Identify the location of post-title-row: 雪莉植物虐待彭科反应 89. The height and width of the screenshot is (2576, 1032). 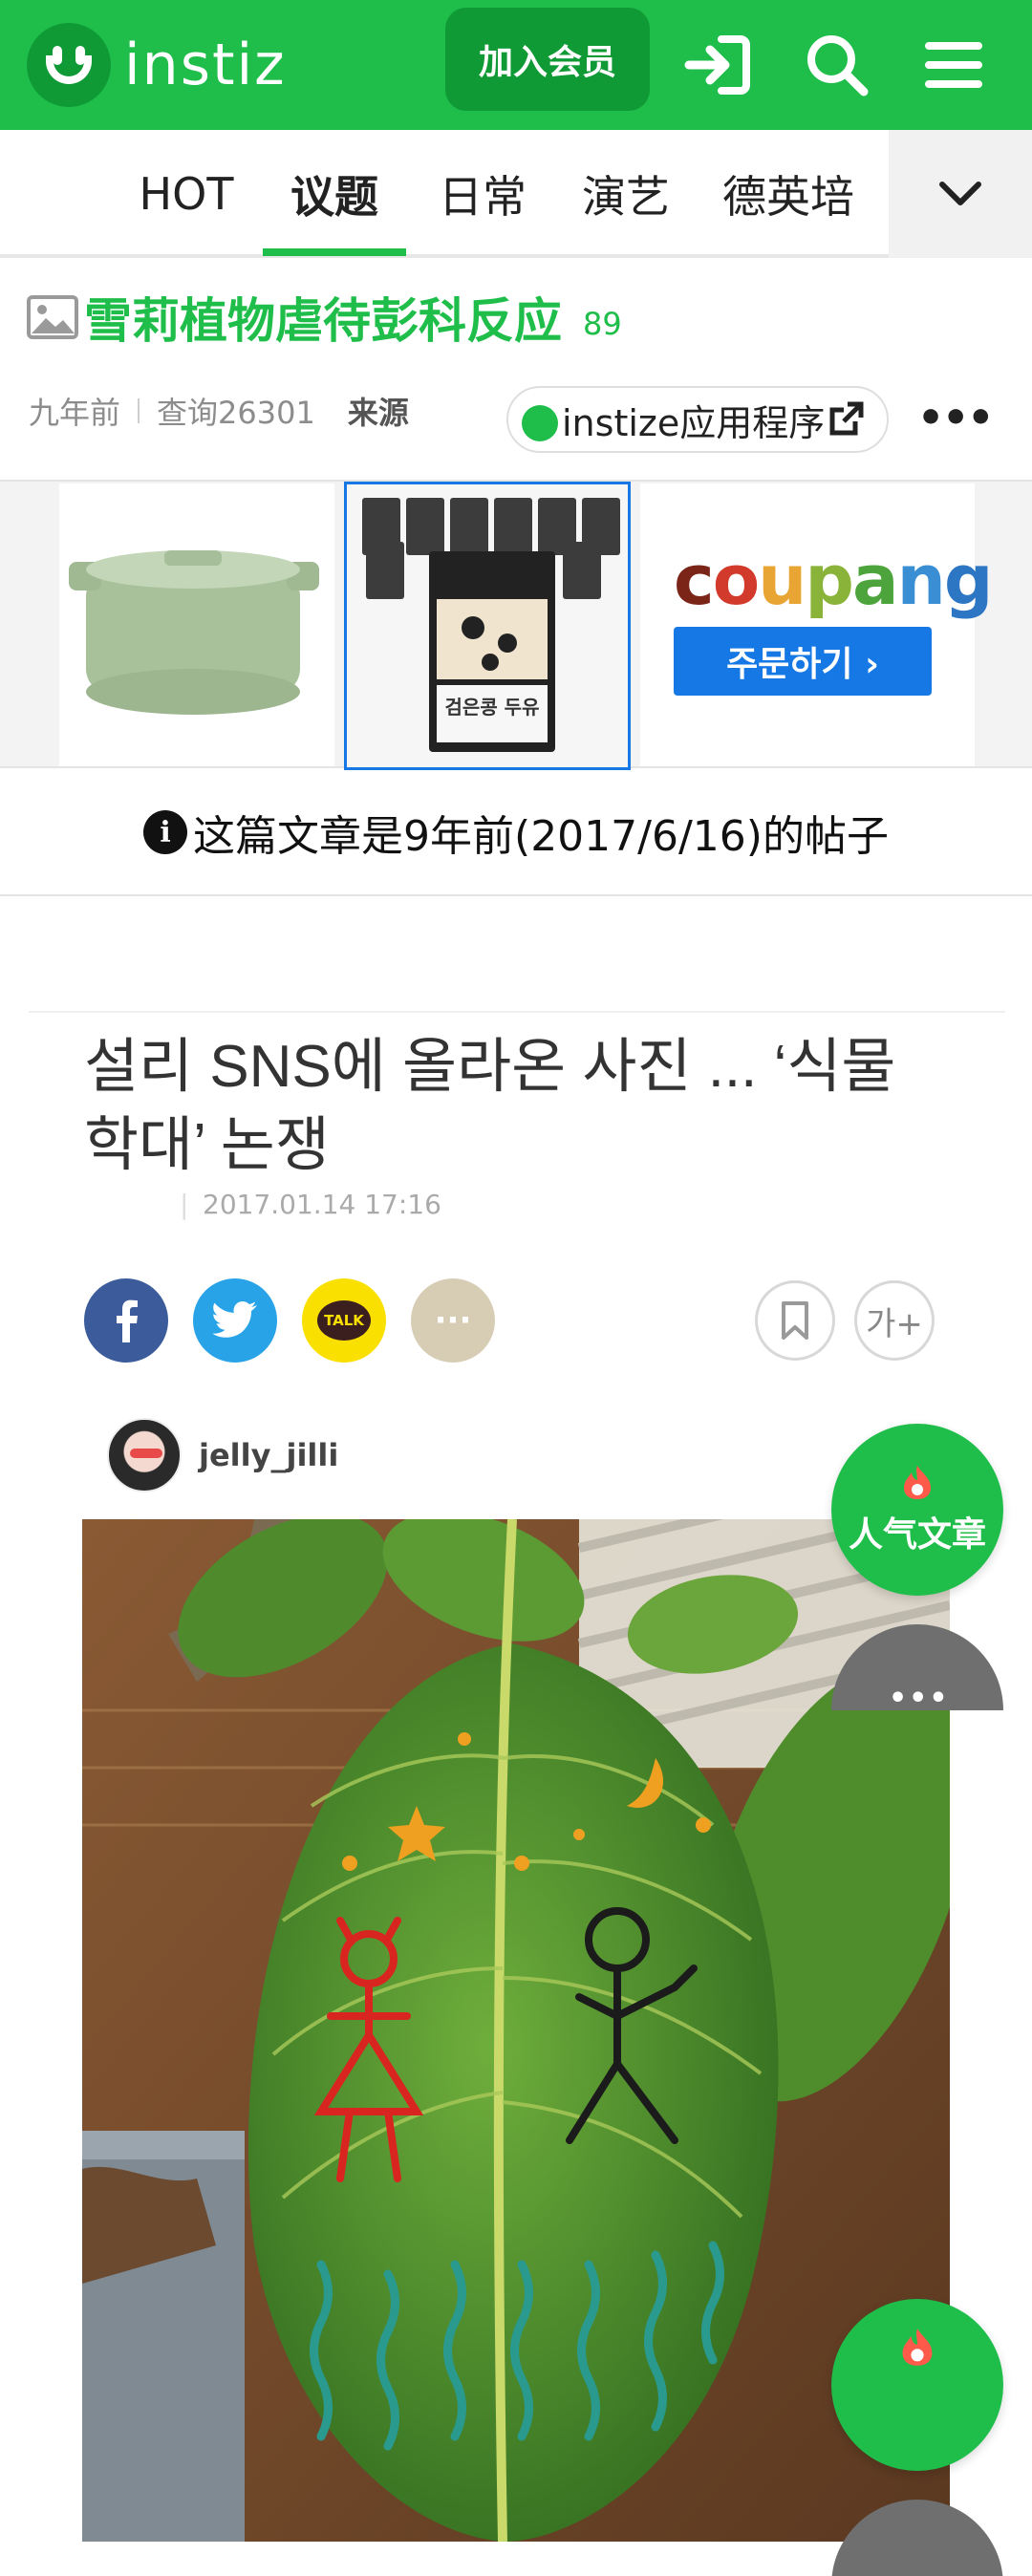
(325, 317).